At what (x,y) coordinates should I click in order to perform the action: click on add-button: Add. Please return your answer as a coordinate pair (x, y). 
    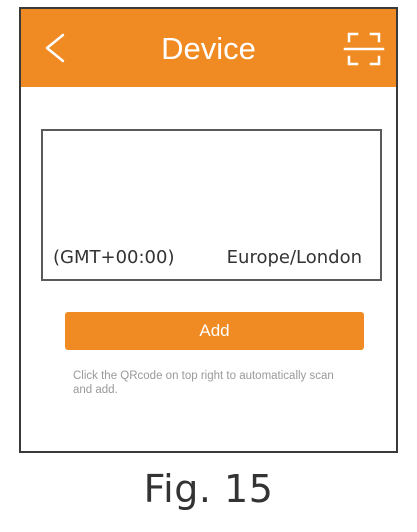
    Looking at the image, I should click on (214, 331).